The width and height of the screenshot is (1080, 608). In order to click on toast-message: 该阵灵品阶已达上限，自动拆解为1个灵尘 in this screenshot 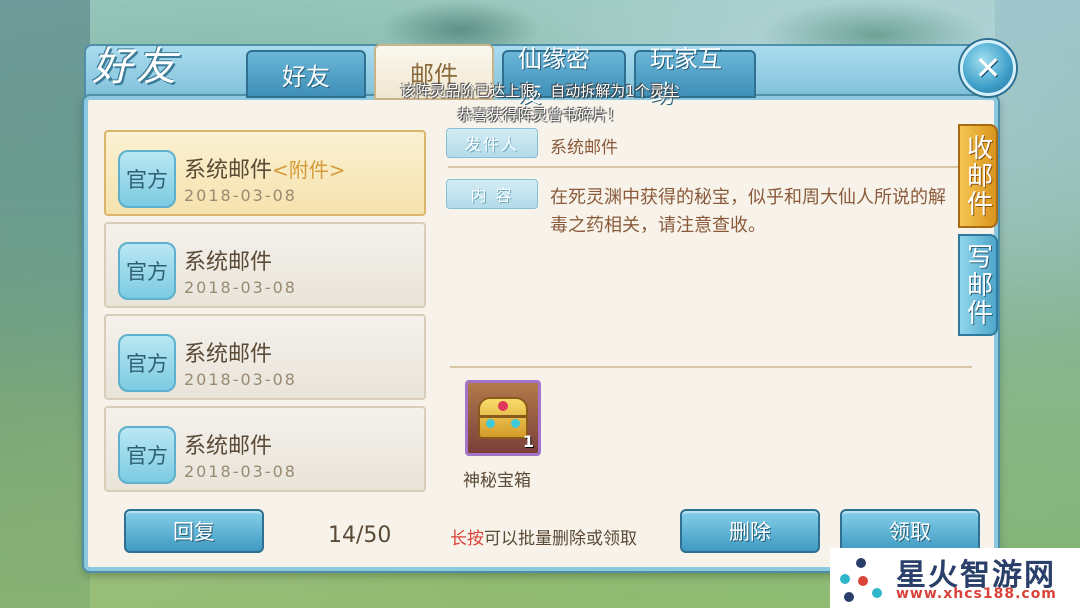, I will do `click(540, 91)`.